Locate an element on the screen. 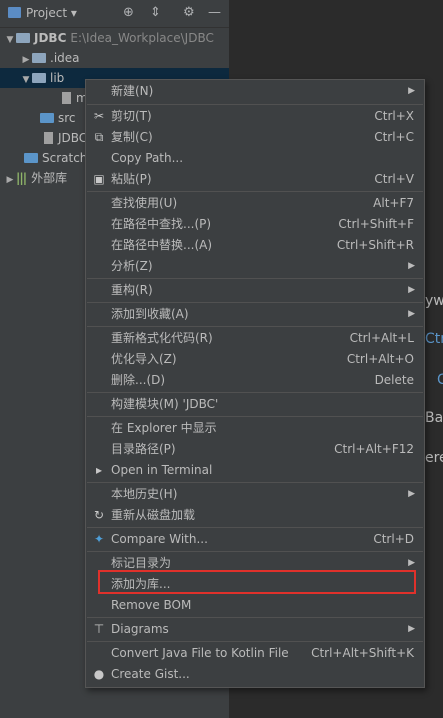 The height and width of the screenshot is (718, 443). tree-root-path: E:\Idea_Workplace\JDBC is located at coordinates (142, 38).